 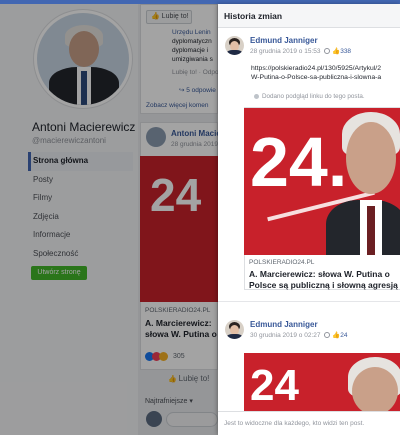 I want to click on link-domain: POLSKIERADIO24.PL, so click(x=282, y=262).